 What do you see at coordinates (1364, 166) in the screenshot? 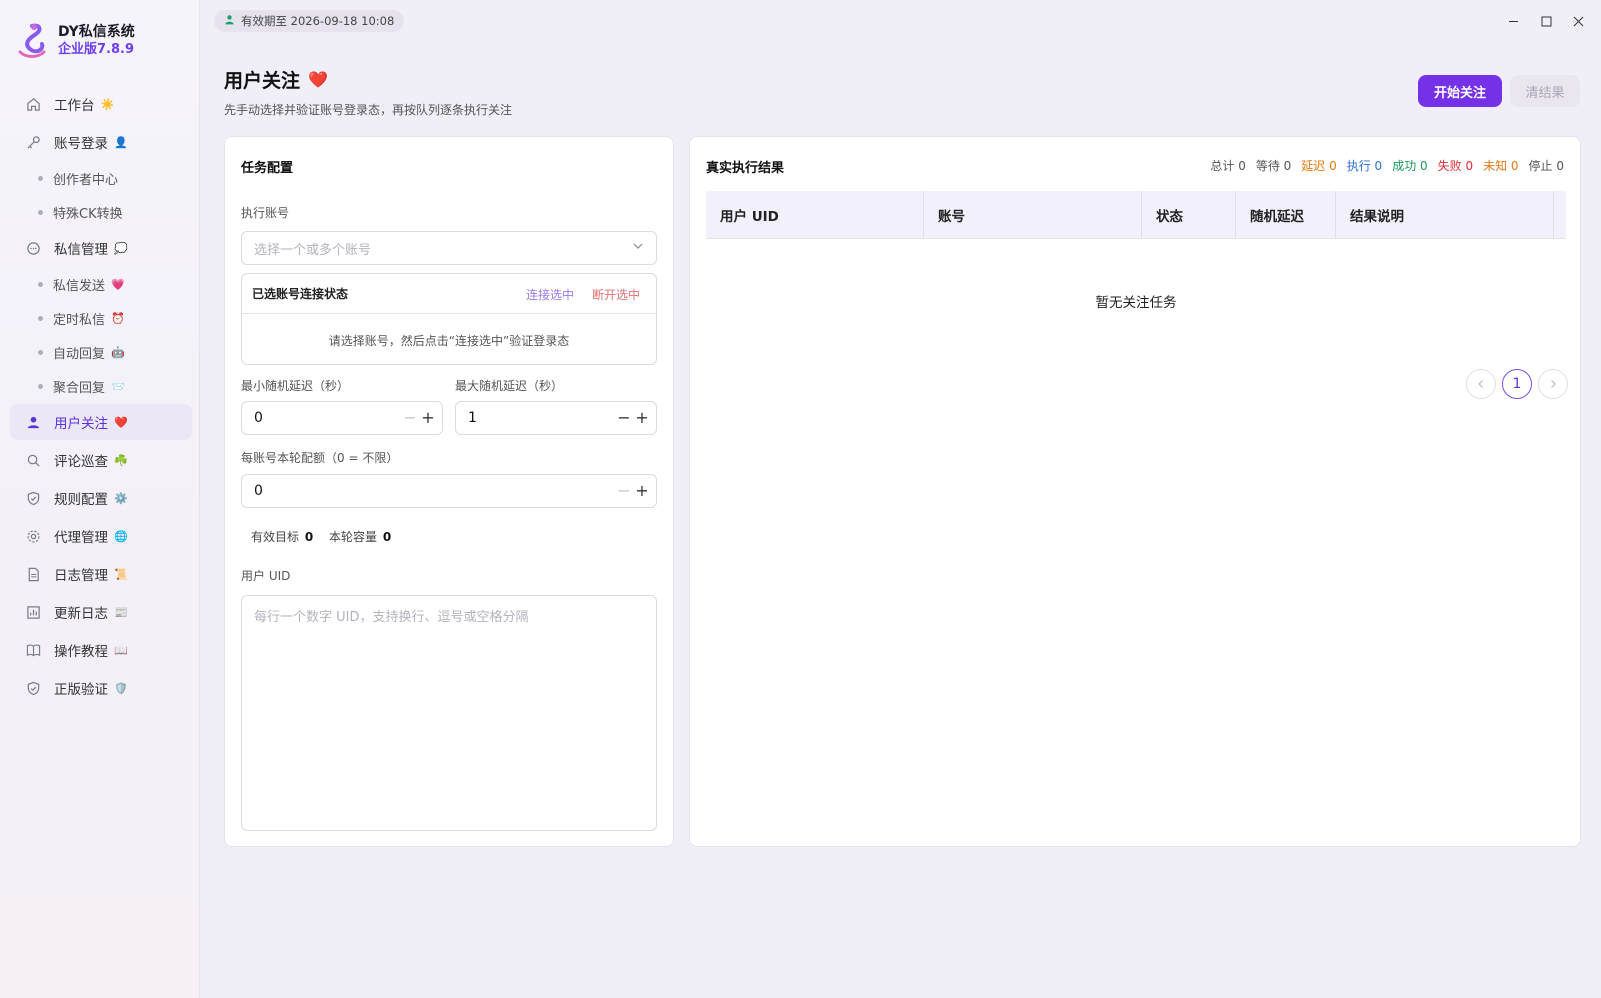
I see `counter-running: 执行 0` at bounding box center [1364, 166].